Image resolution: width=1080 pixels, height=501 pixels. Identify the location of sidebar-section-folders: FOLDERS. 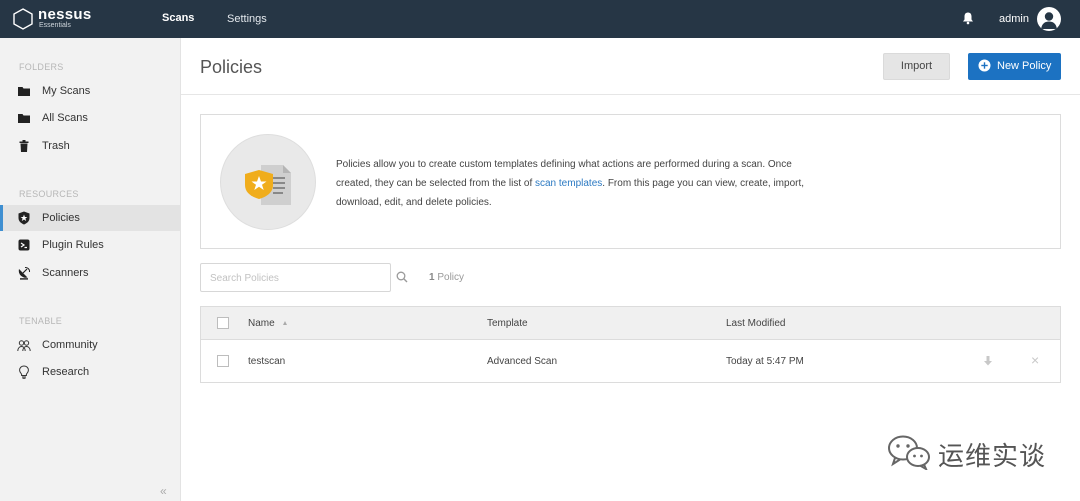
(41, 67).